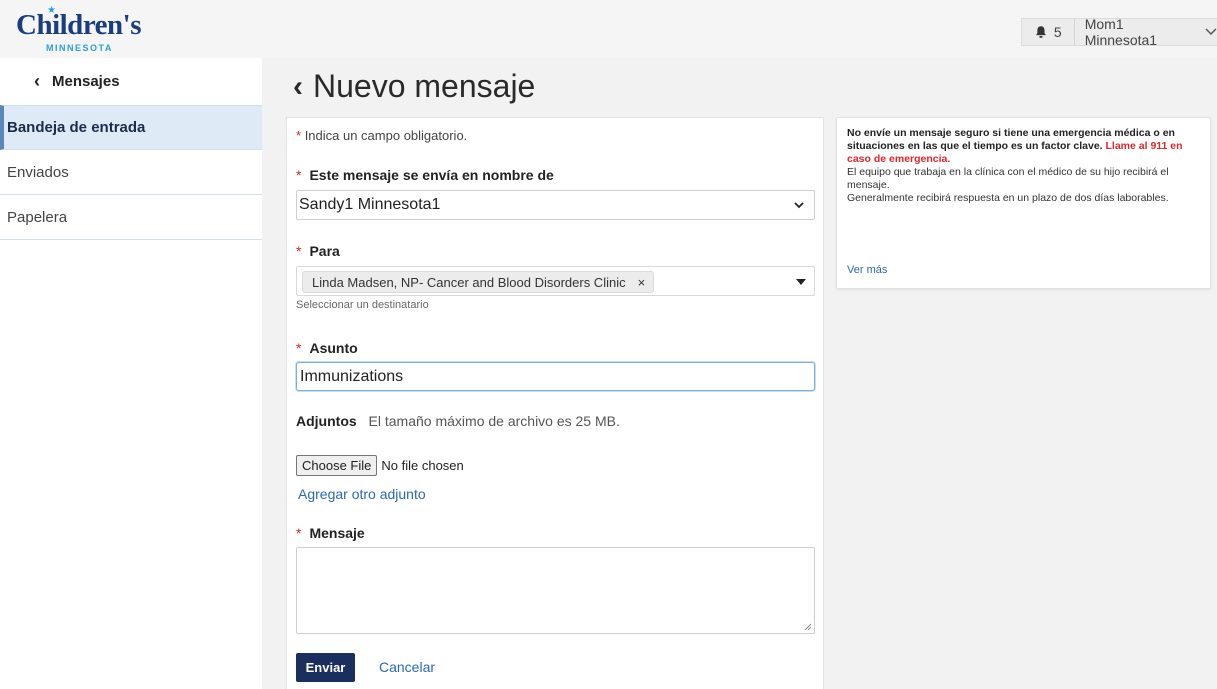  Describe the element at coordinates (337, 465) in the screenshot. I see `choose-file-button: Choose File` at that location.